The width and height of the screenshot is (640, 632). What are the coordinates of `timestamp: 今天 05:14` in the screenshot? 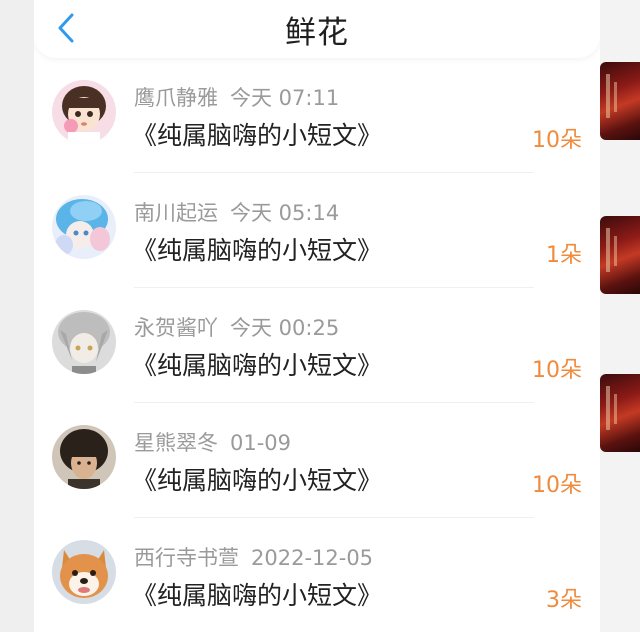 It's located at (285, 213).